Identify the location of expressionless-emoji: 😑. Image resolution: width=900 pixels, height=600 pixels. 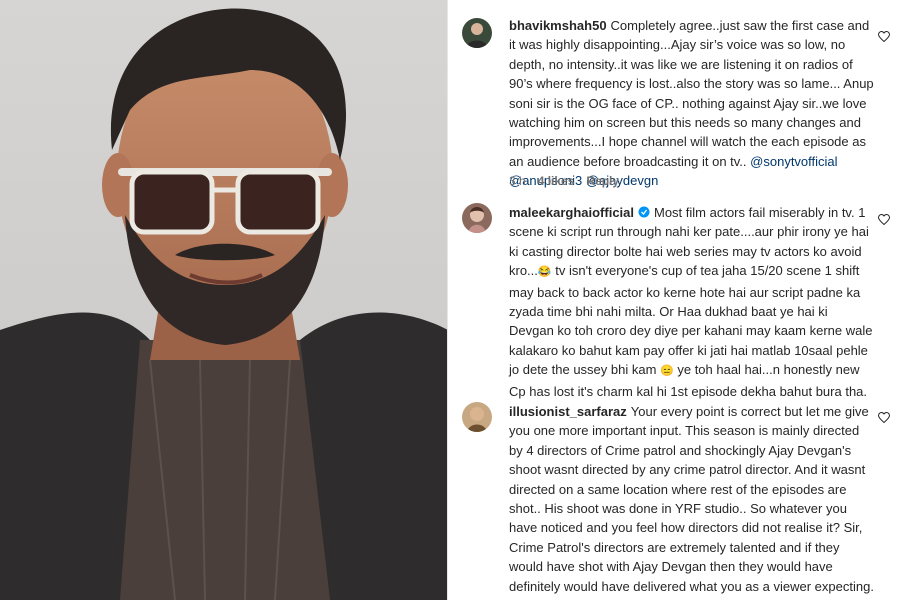
(667, 371).